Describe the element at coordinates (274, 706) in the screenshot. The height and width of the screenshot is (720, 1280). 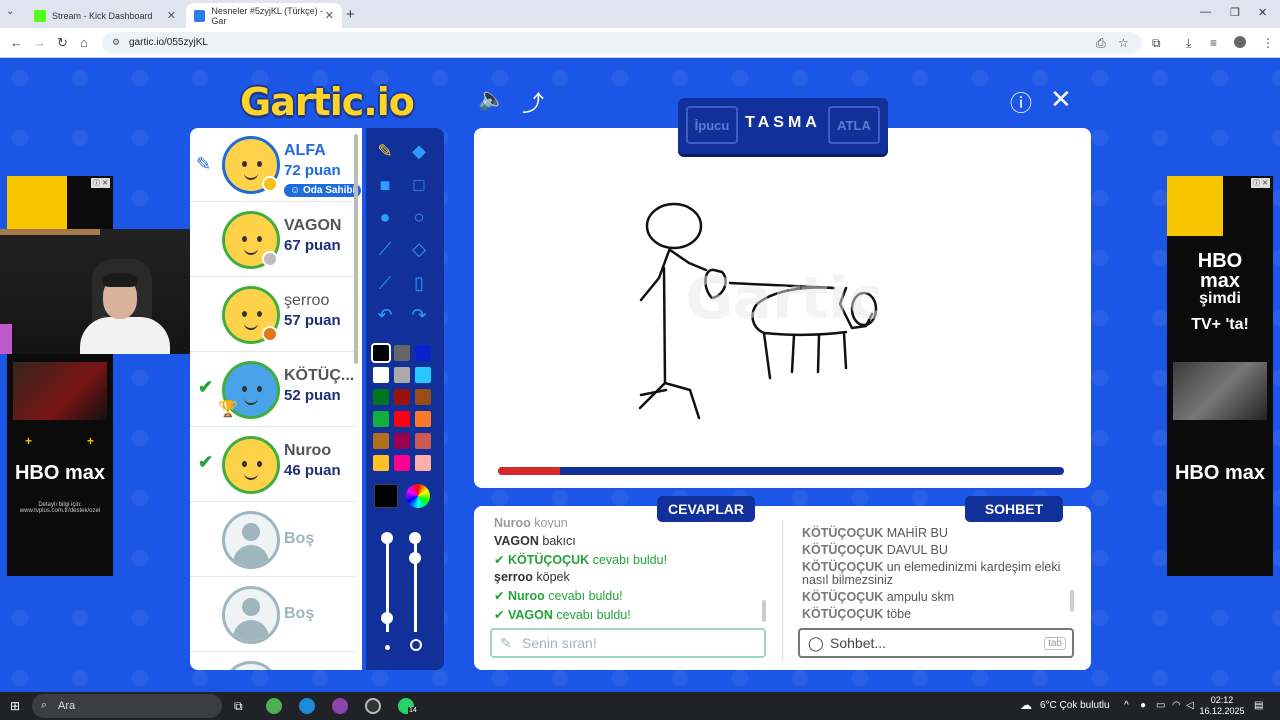
I see `chrome-icon` at that location.